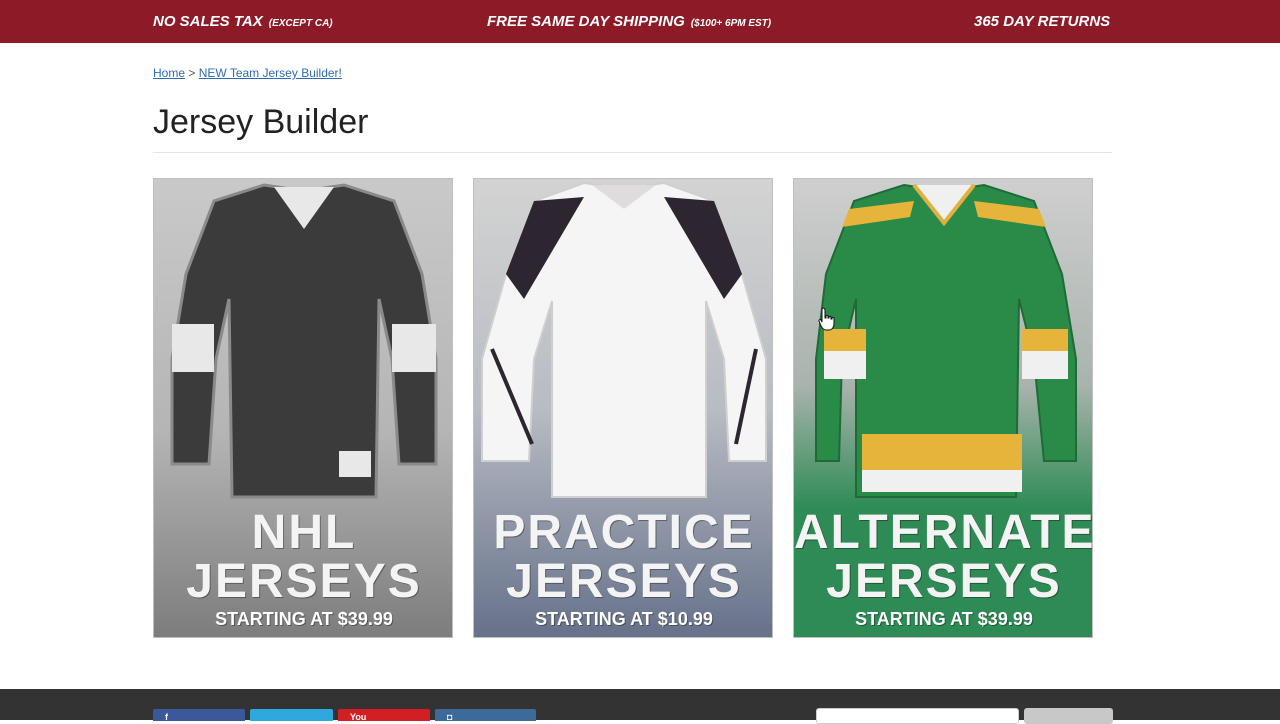 This screenshot has height=724, width=1280. What do you see at coordinates (586, 21) in the screenshot?
I see `promo-shipping-label: FREE SAME DAY SHIPPING` at bounding box center [586, 21].